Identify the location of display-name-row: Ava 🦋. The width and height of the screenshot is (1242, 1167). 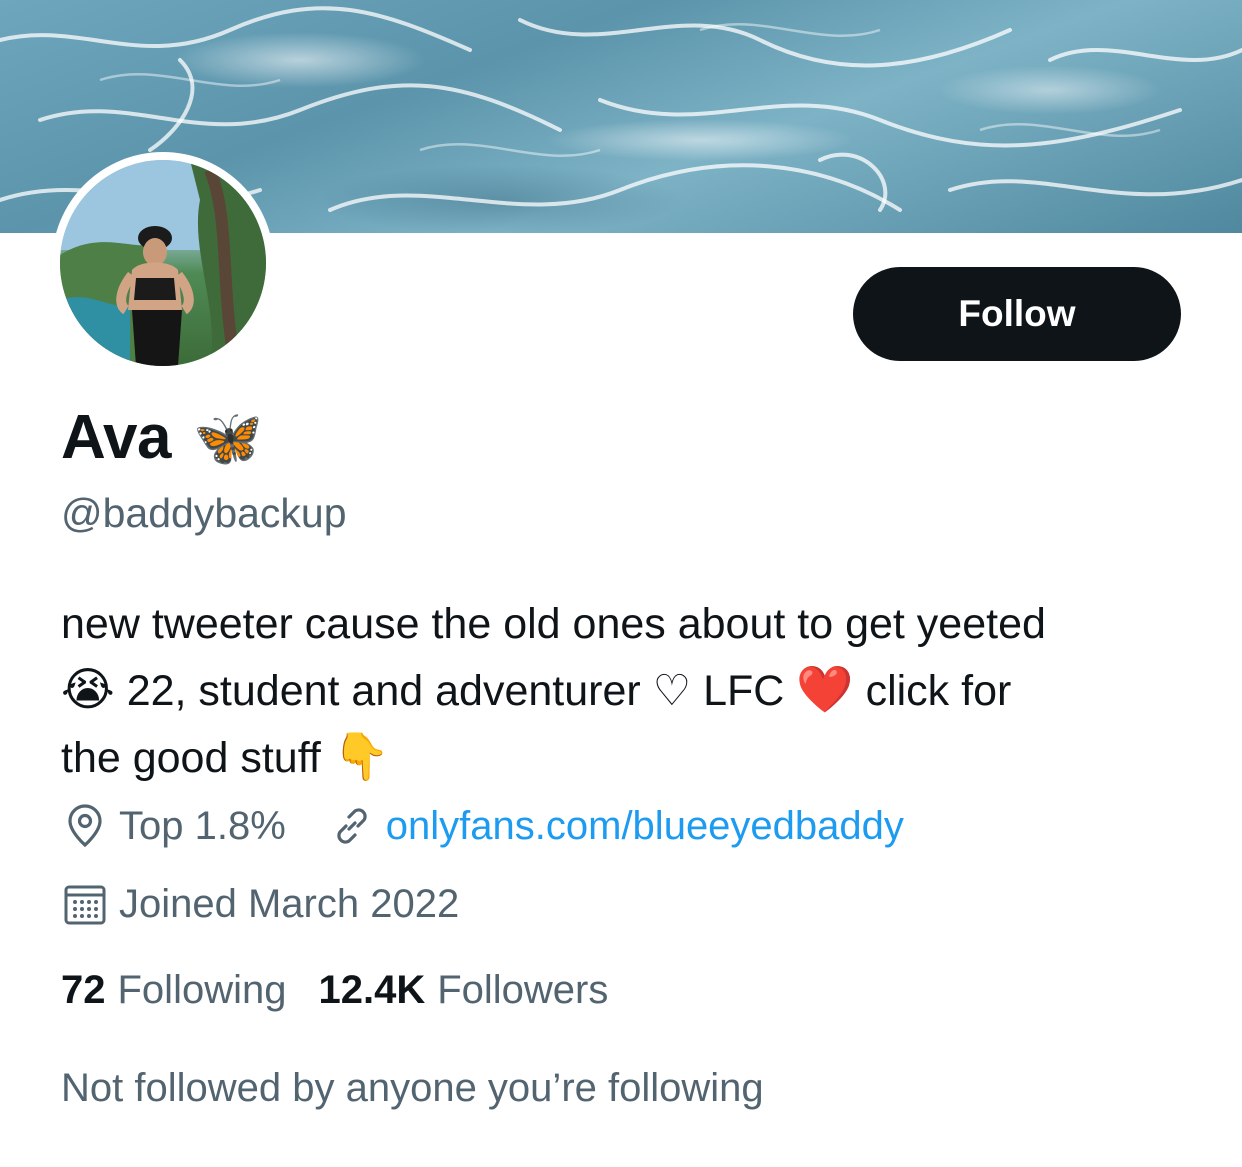
(162, 437).